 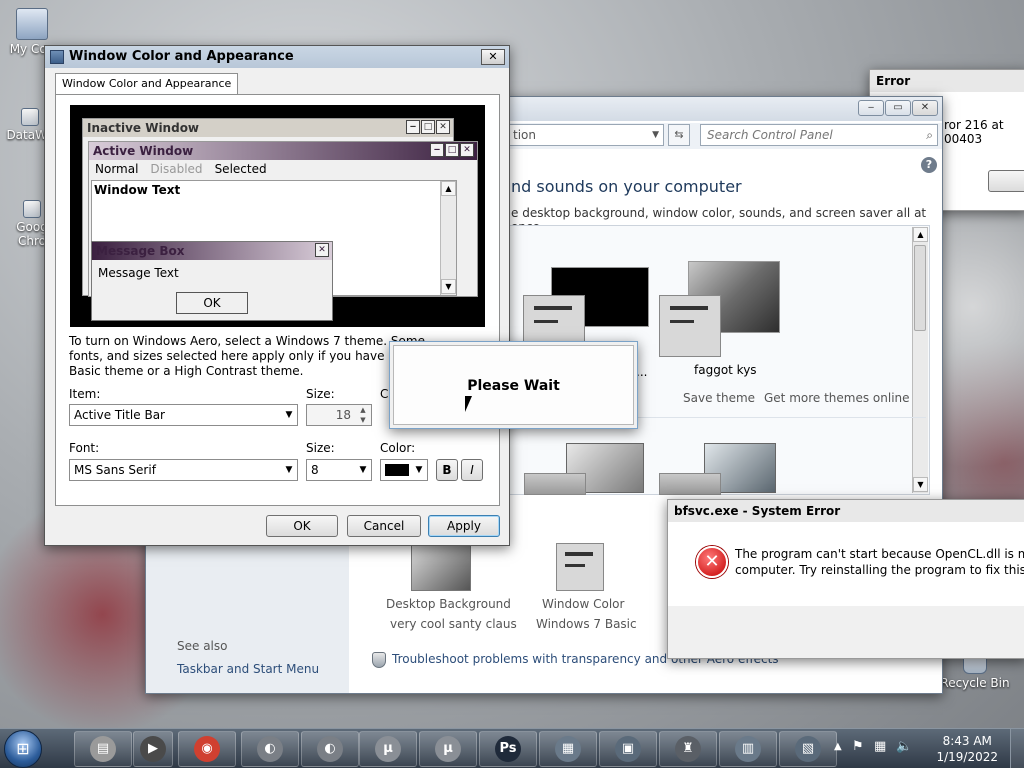 What do you see at coordinates (398, 448) in the screenshot?
I see `font-color-label: Color:` at bounding box center [398, 448].